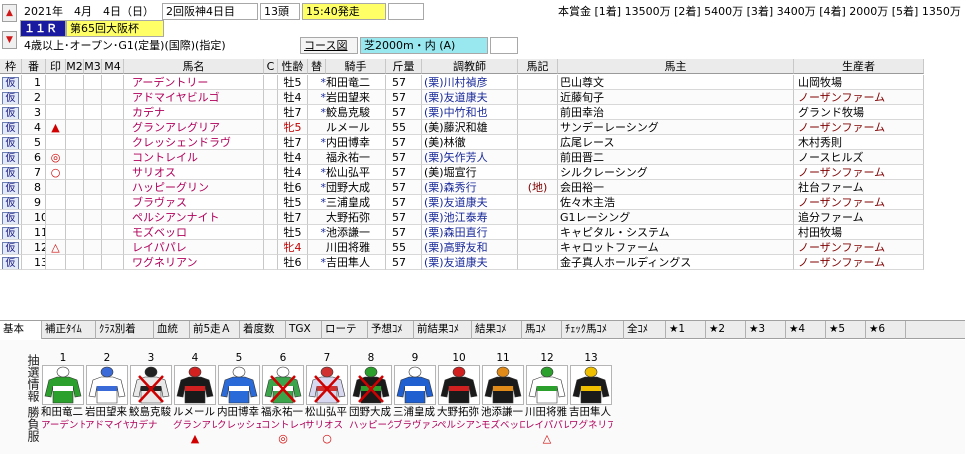  What do you see at coordinates (806, 330) in the screenshot?
I see `tab-18: ★4` at bounding box center [806, 330].